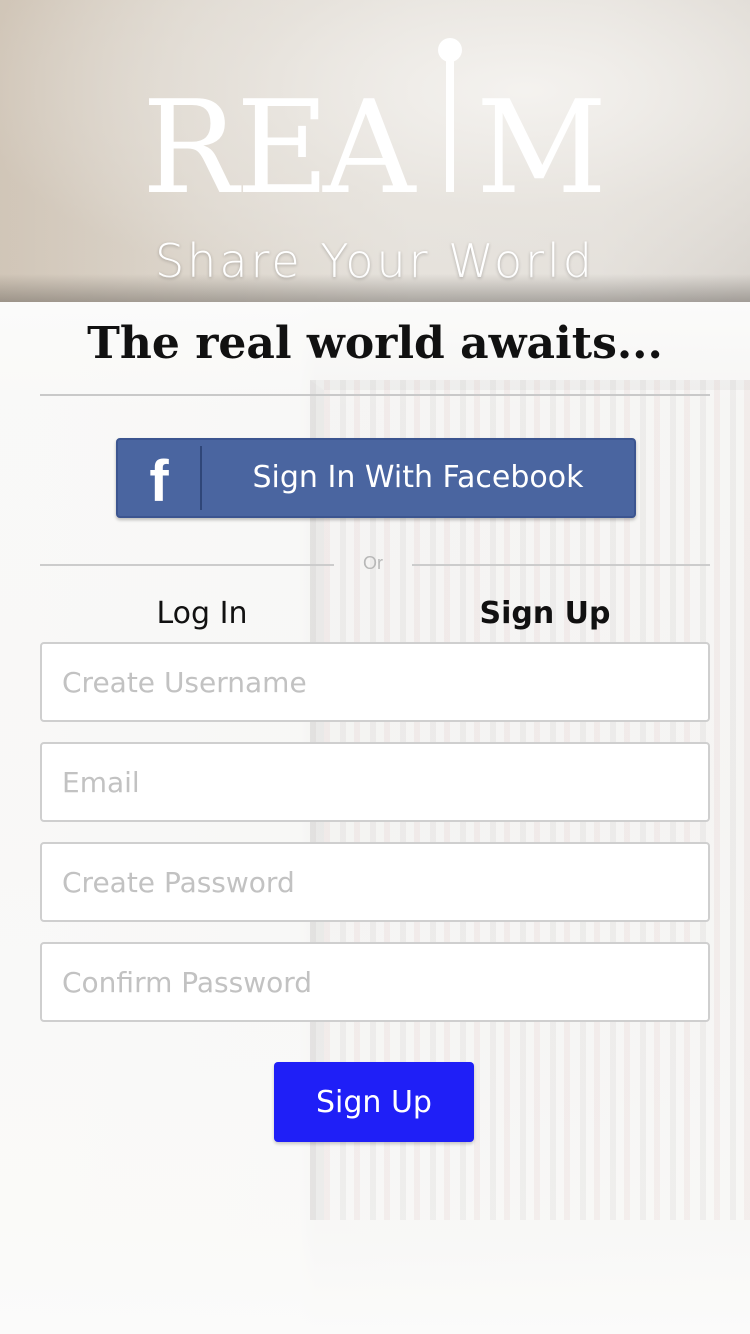 Image resolution: width=750 pixels, height=1334 pixels. Describe the element at coordinates (202, 614) in the screenshot. I see `tab-login: Log In` at that location.